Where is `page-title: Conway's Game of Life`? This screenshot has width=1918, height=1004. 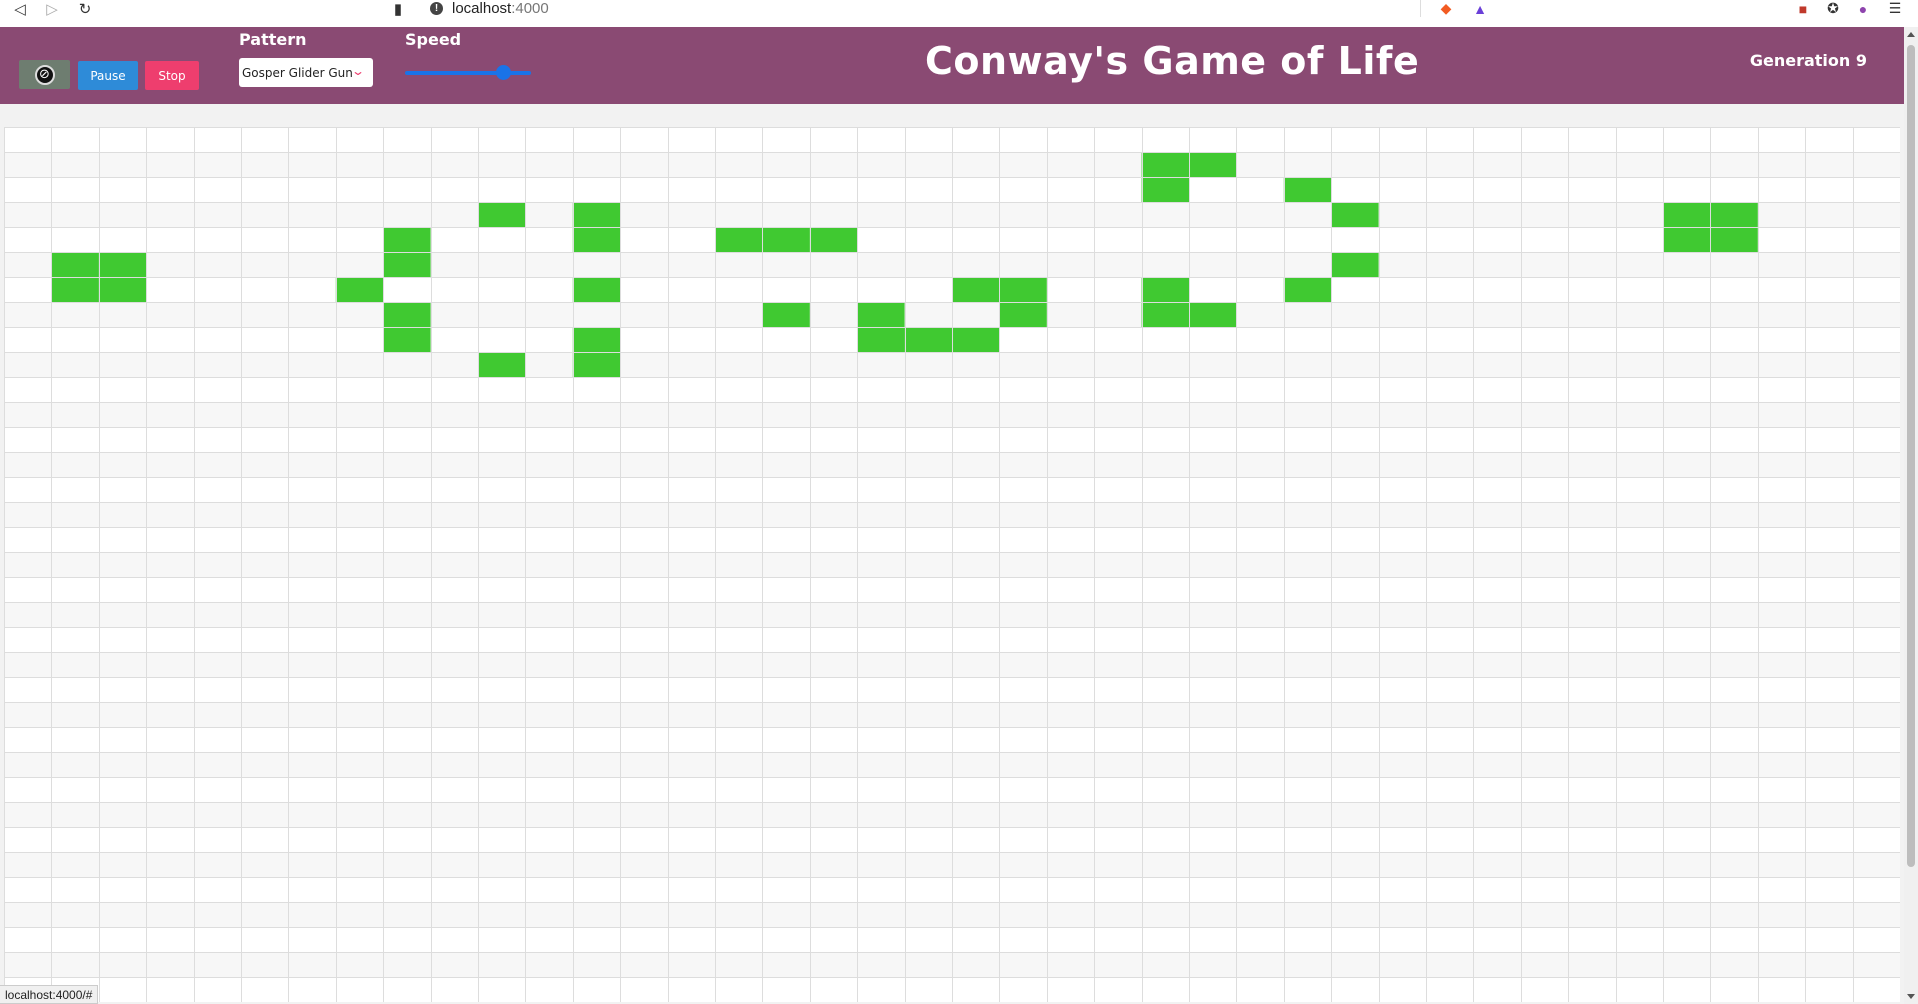 page-title: Conway's Game of Life is located at coordinates (1172, 61).